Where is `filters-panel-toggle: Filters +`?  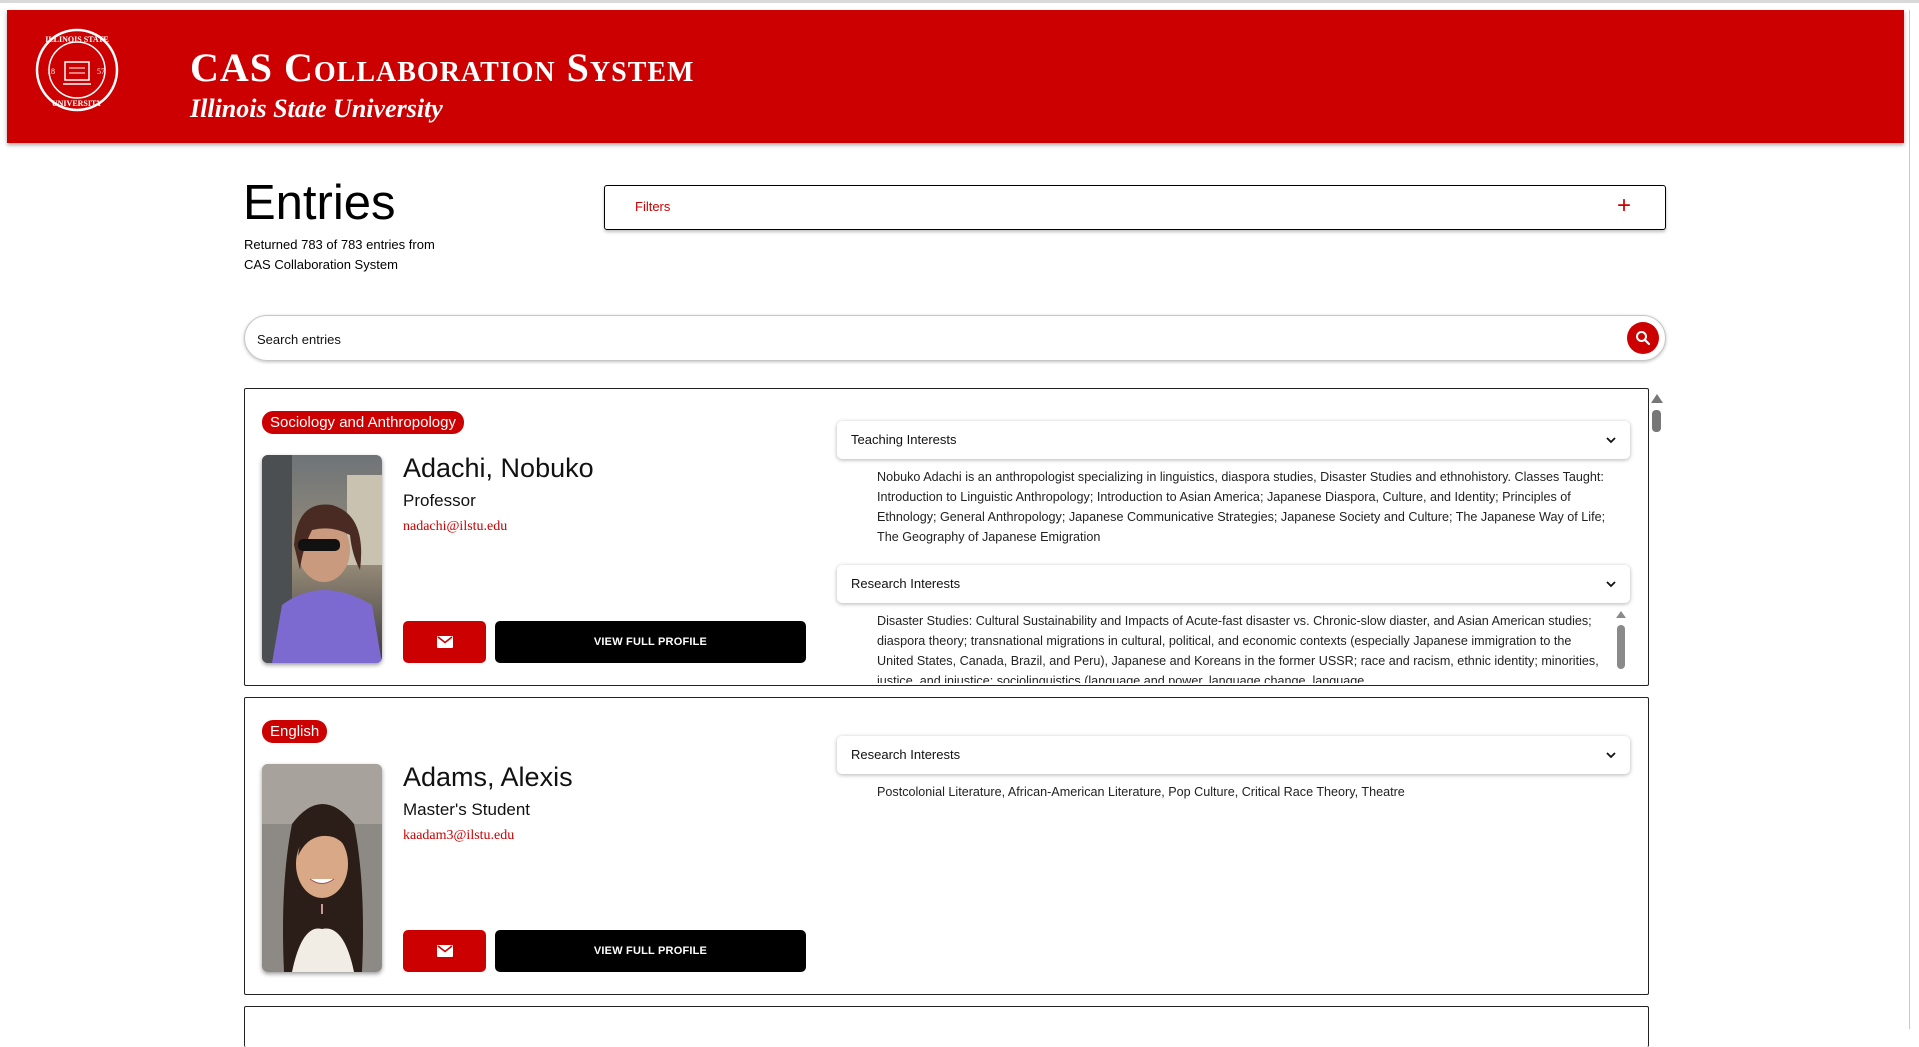 filters-panel-toggle: Filters + is located at coordinates (1135, 207).